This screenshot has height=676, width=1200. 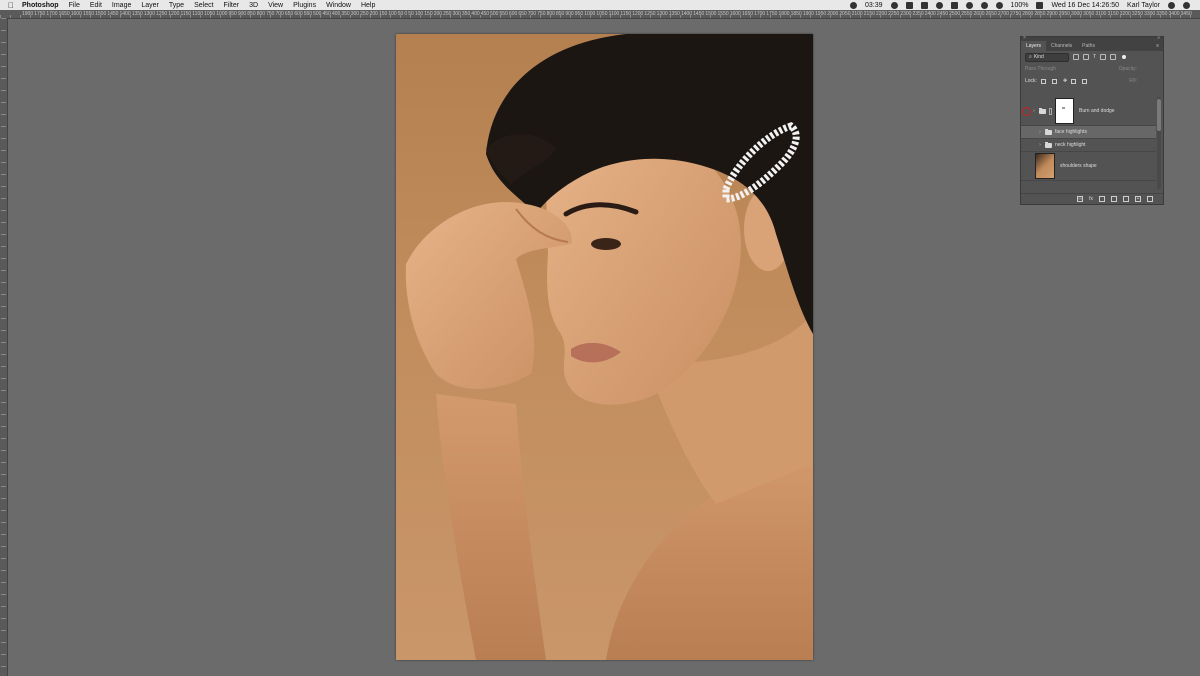 What do you see at coordinates (137, 14) in the screenshot?
I see `ruler-tick-label: 1350` at bounding box center [137, 14].